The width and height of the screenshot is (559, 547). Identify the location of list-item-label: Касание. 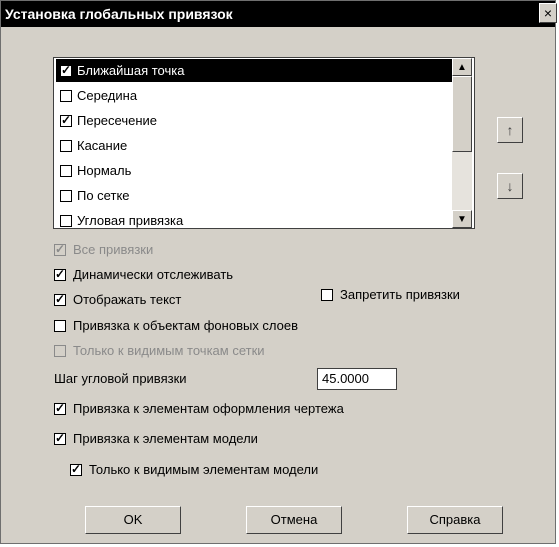
(102, 145).